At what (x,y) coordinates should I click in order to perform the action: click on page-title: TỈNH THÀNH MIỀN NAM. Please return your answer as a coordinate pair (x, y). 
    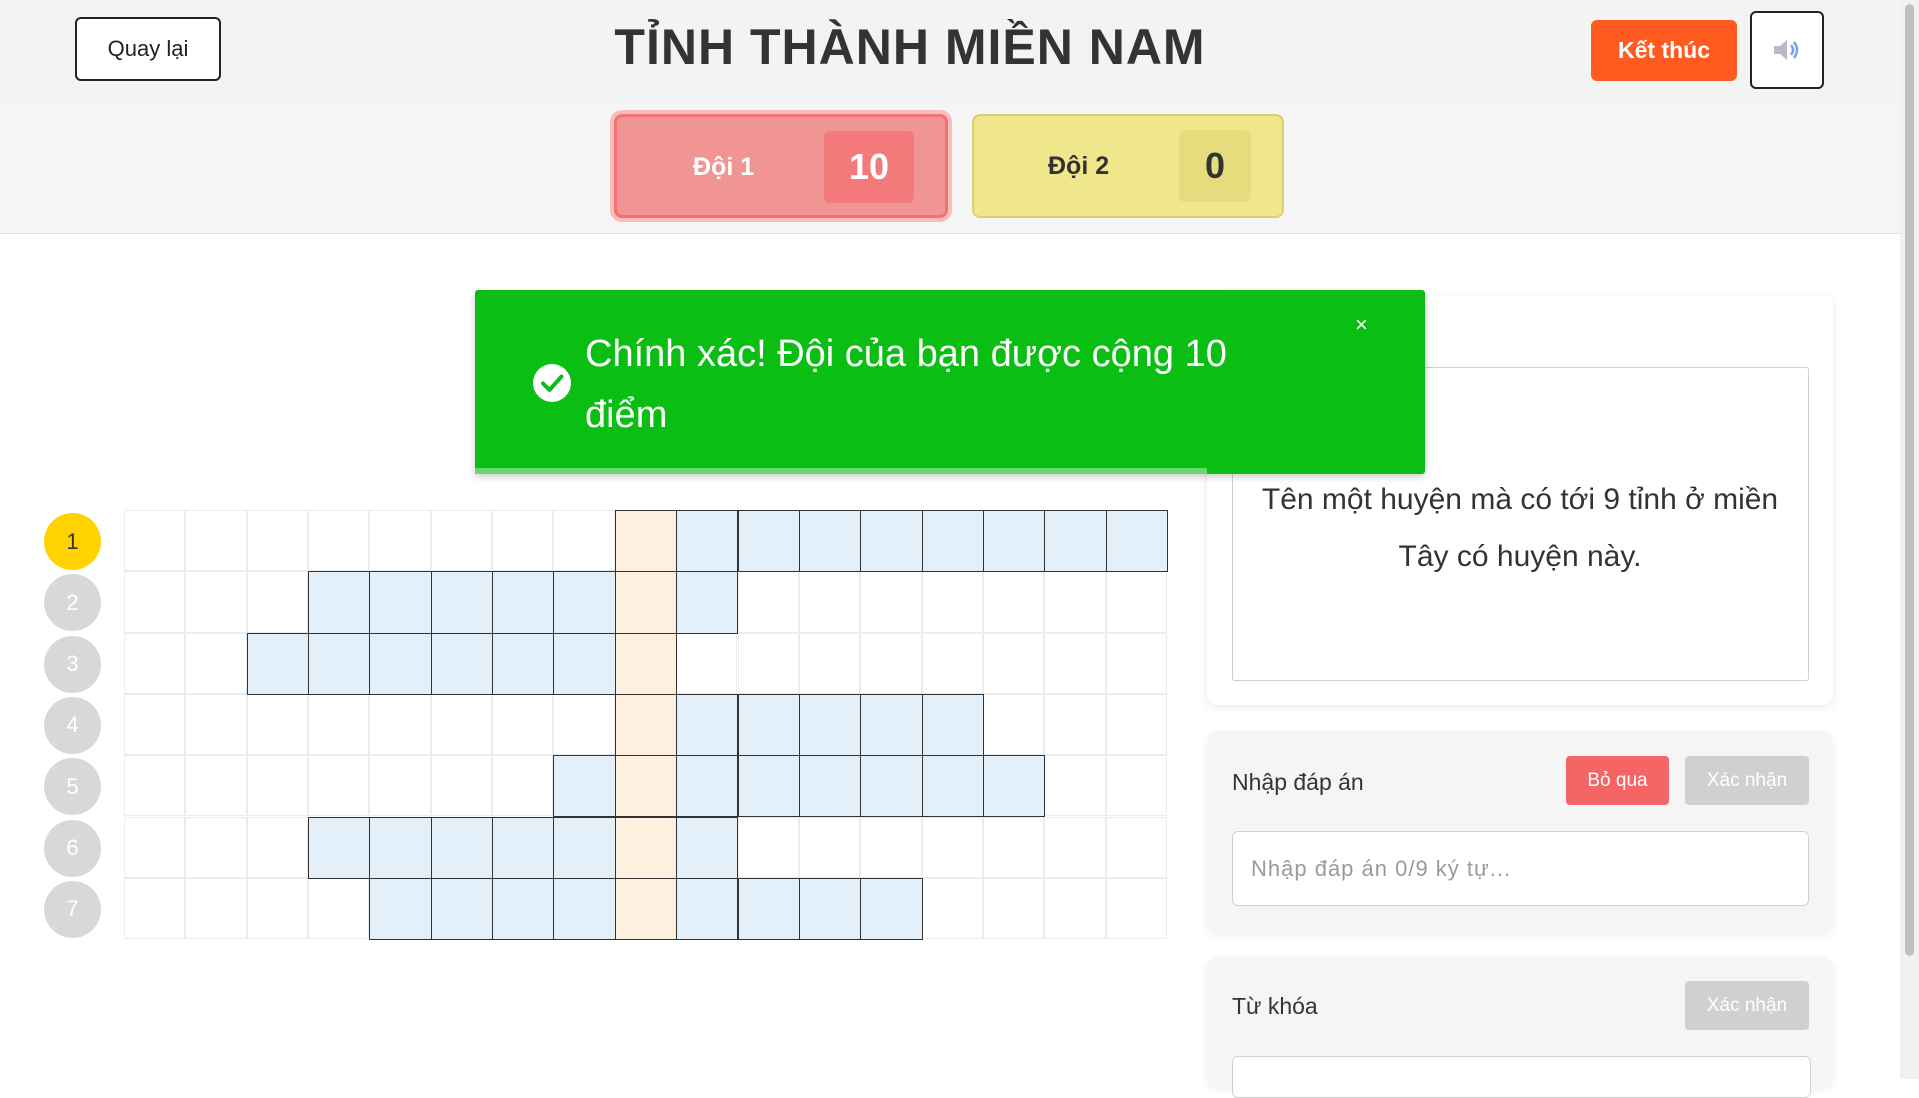
    Looking at the image, I should click on (910, 47).